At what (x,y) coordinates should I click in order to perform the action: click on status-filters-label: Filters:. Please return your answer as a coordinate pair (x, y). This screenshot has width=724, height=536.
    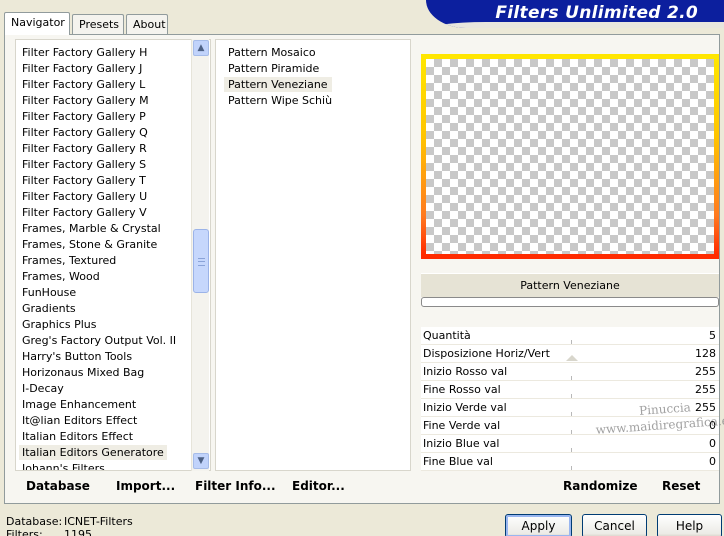
    Looking at the image, I should click on (24, 532).